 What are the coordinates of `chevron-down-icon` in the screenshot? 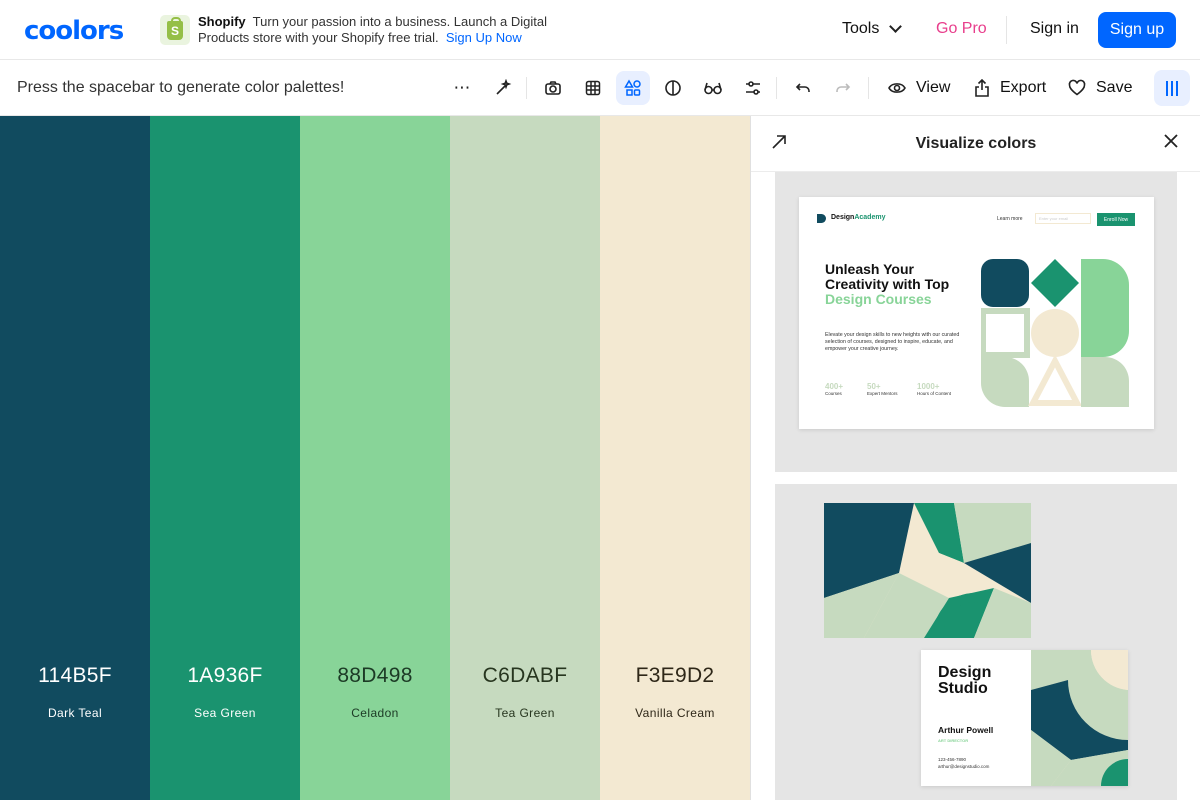 It's located at (896, 26).